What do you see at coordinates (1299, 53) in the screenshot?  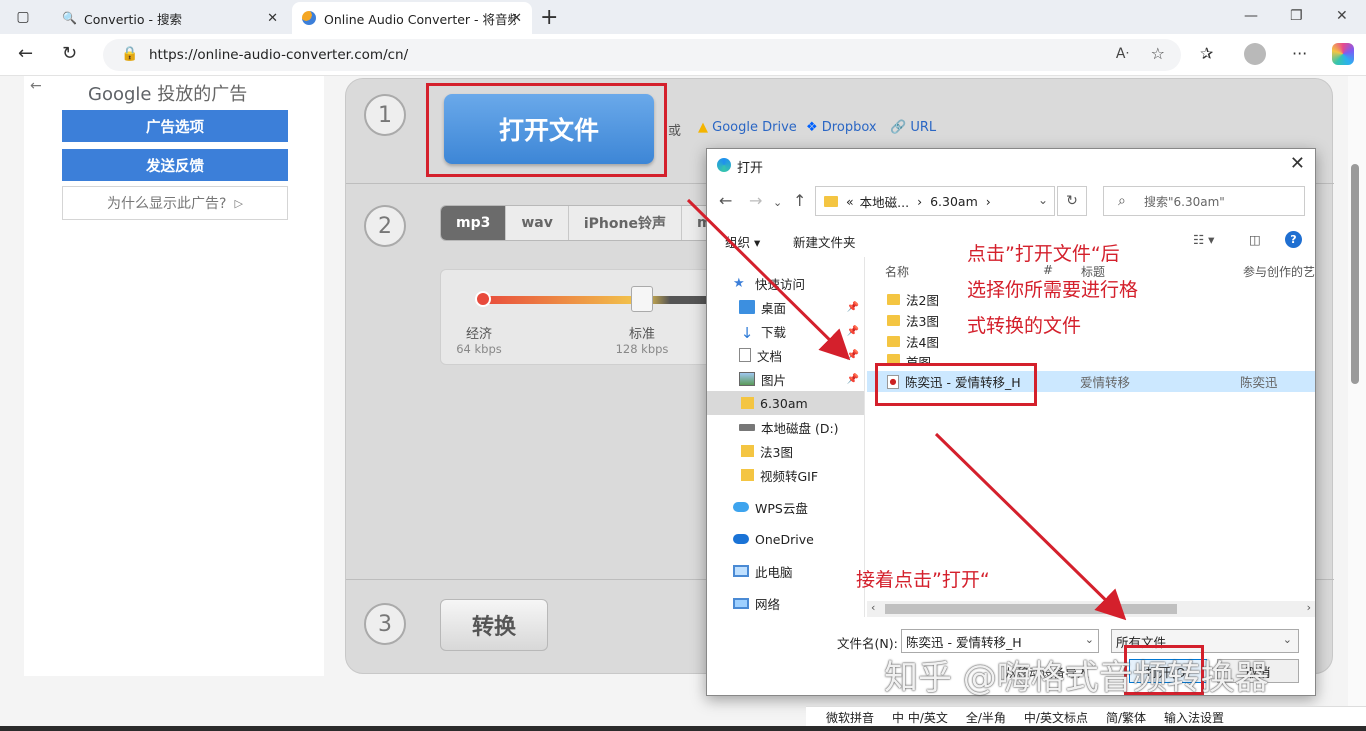 I see `more-icon: ···` at bounding box center [1299, 53].